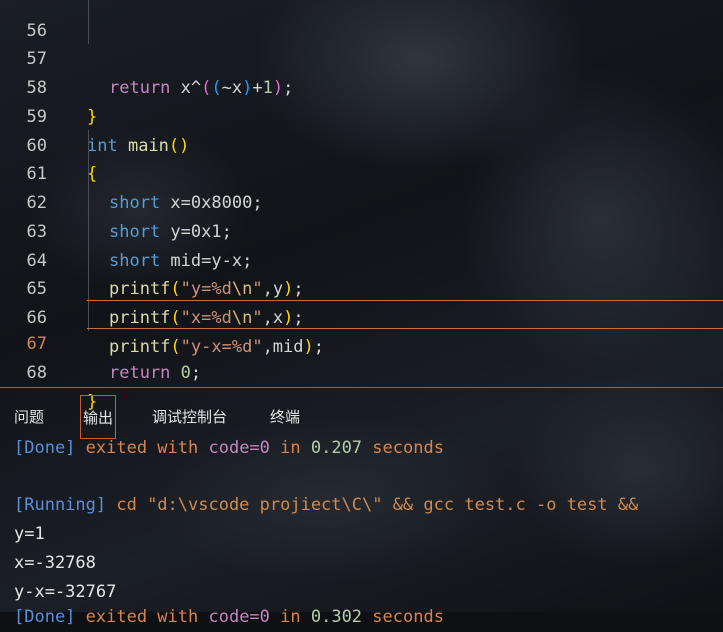 Image resolution: width=723 pixels, height=632 pixels. What do you see at coordinates (36, 373) in the screenshot?
I see `line-number: 68` at bounding box center [36, 373].